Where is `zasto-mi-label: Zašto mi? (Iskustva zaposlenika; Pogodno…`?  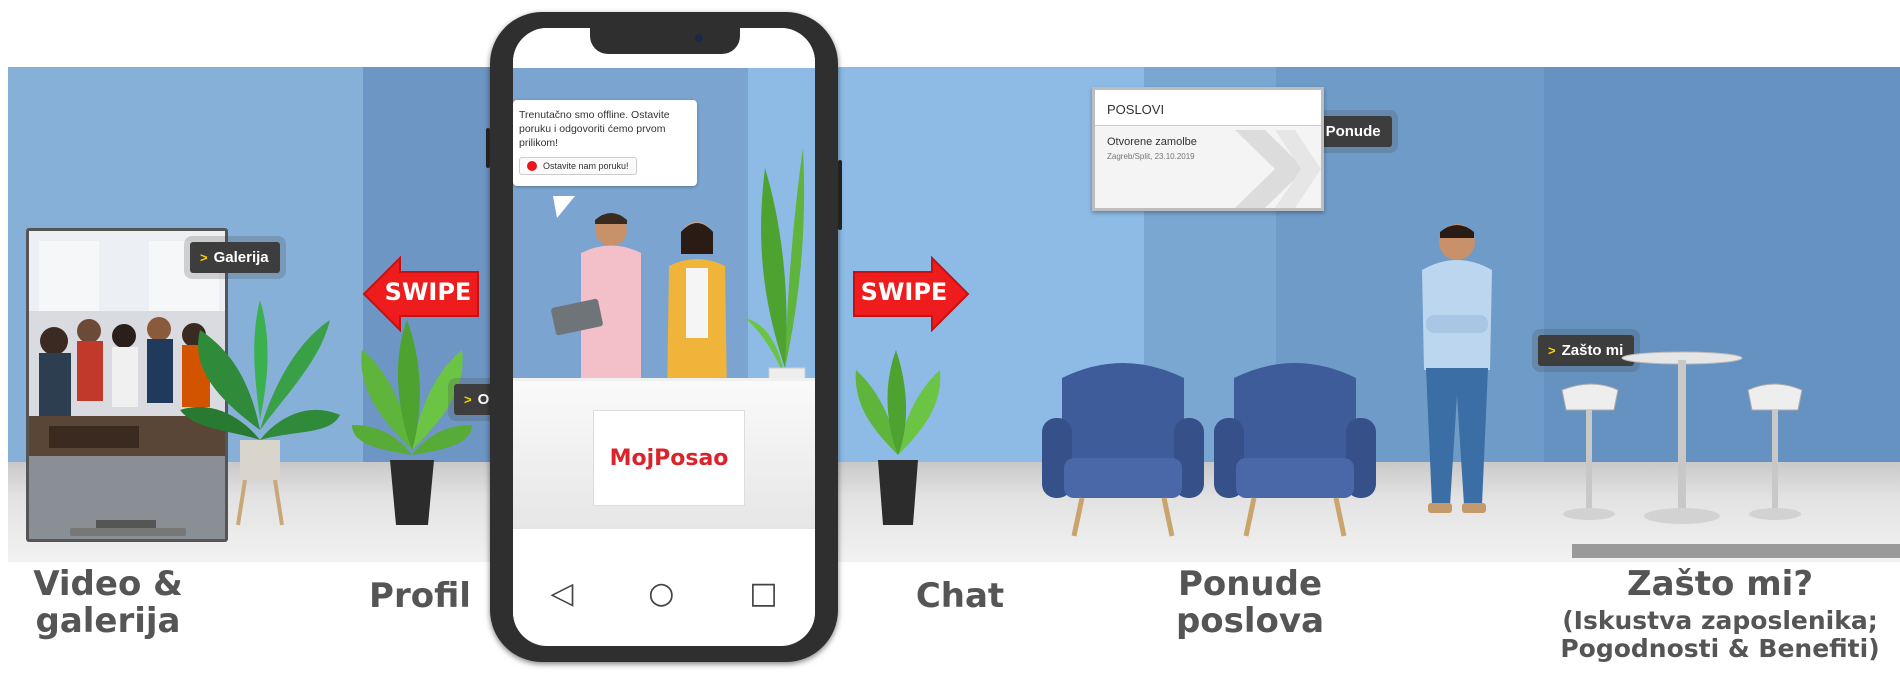 zasto-mi-label: Zašto mi? (Iskustva zaposlenika; Pogodno… is located at coordinates (1720, 613).